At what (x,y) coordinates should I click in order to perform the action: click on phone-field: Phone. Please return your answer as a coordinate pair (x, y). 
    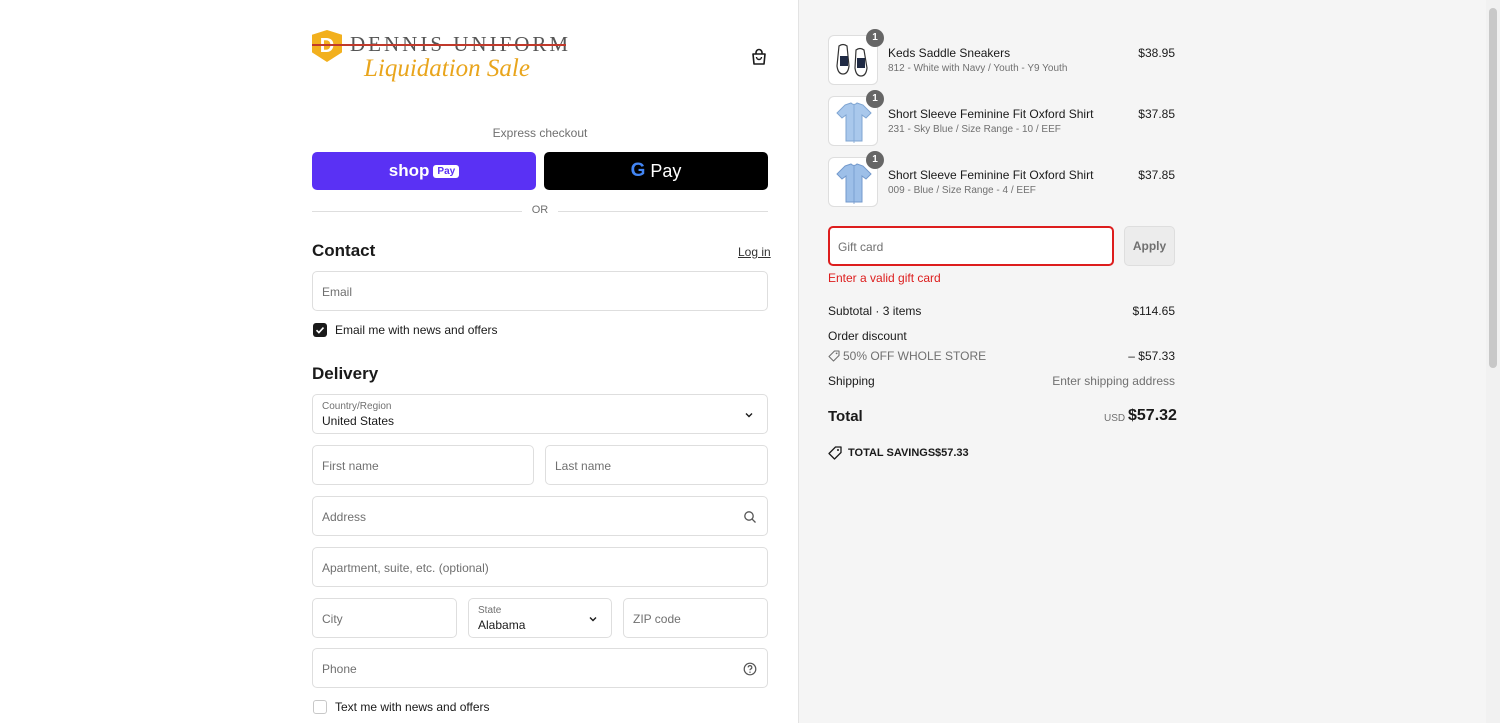
    Looking at the image, I should click on (540, 668).